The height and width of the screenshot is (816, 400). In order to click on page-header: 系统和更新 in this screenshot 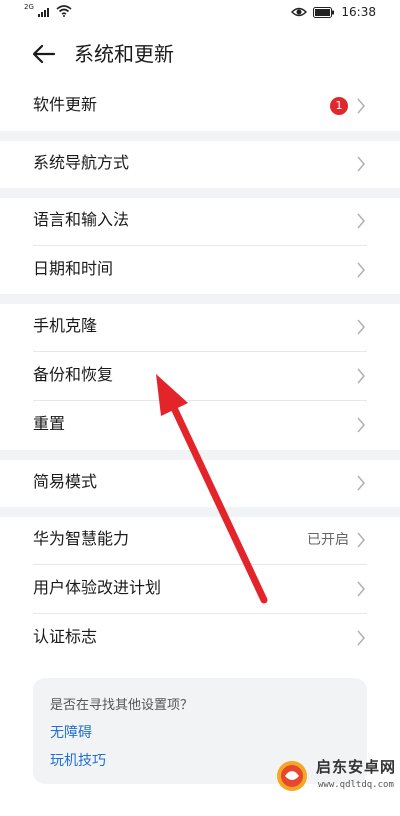, I will do `click(200, 54)`.